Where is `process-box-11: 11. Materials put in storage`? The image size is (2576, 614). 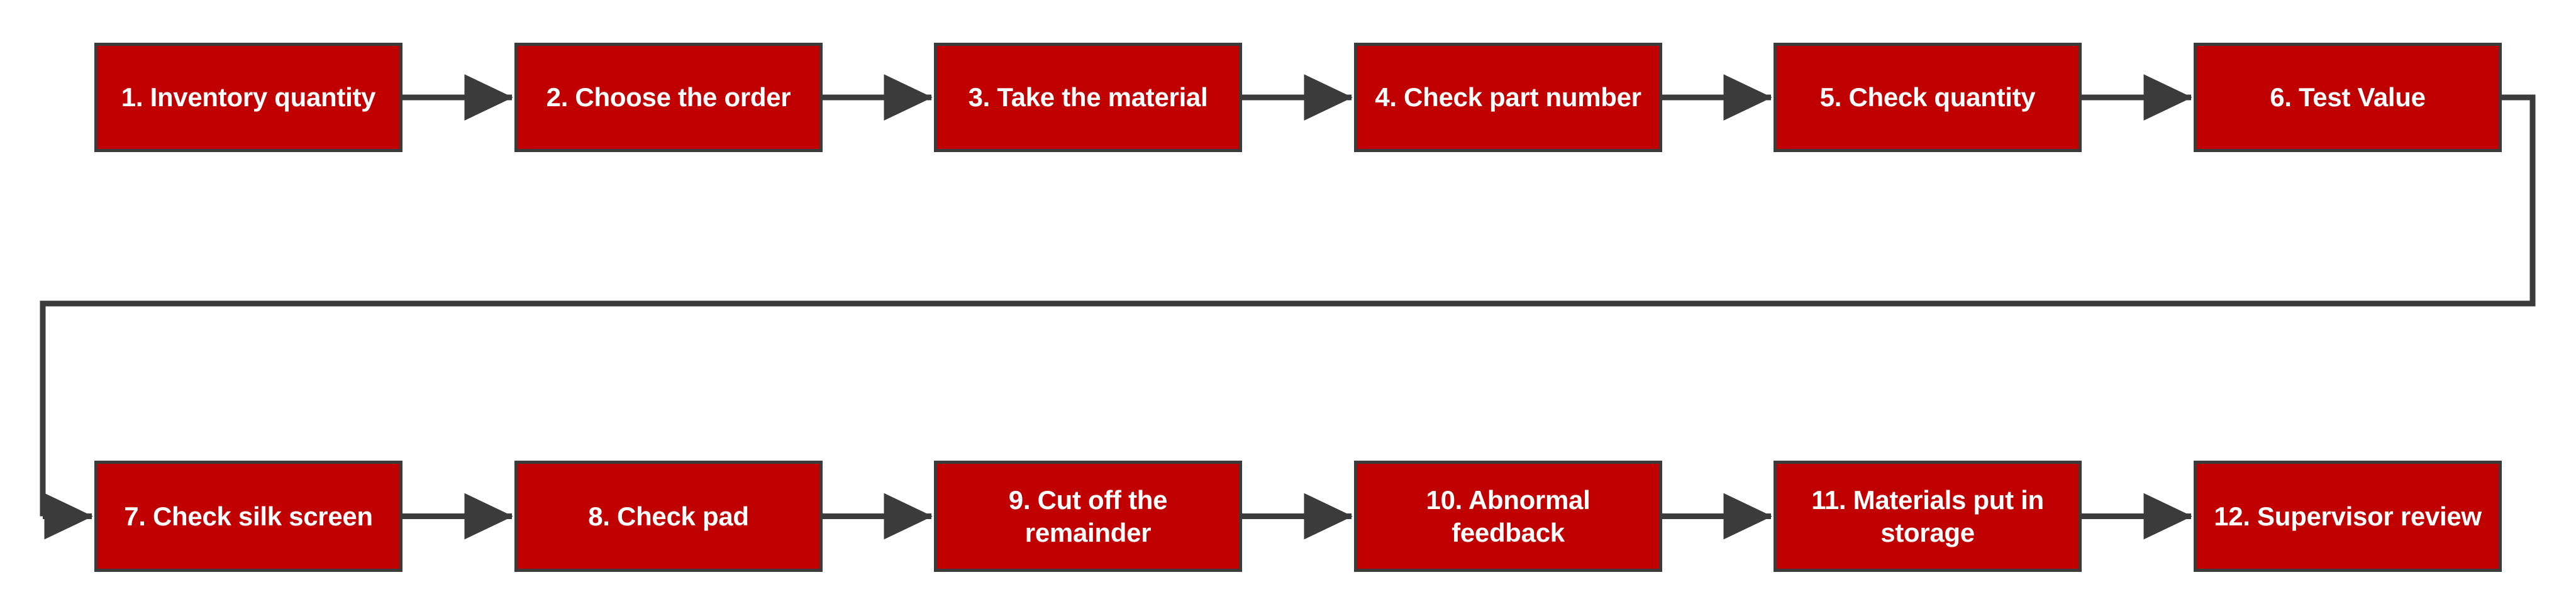 process-box-11: 11. Materials put in storage is located at coordinates (1928, 516).